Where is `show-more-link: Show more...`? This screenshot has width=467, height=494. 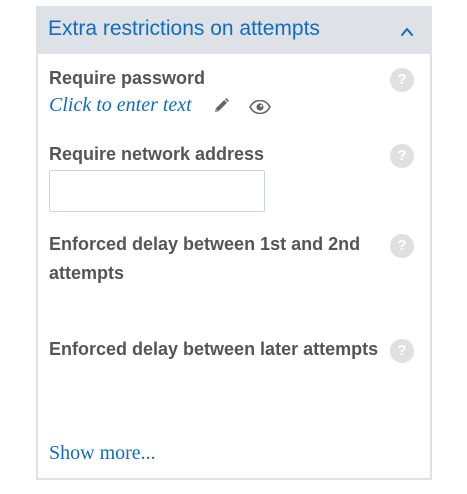
show-more-link: Show more... is located at coordinates (102, 453).